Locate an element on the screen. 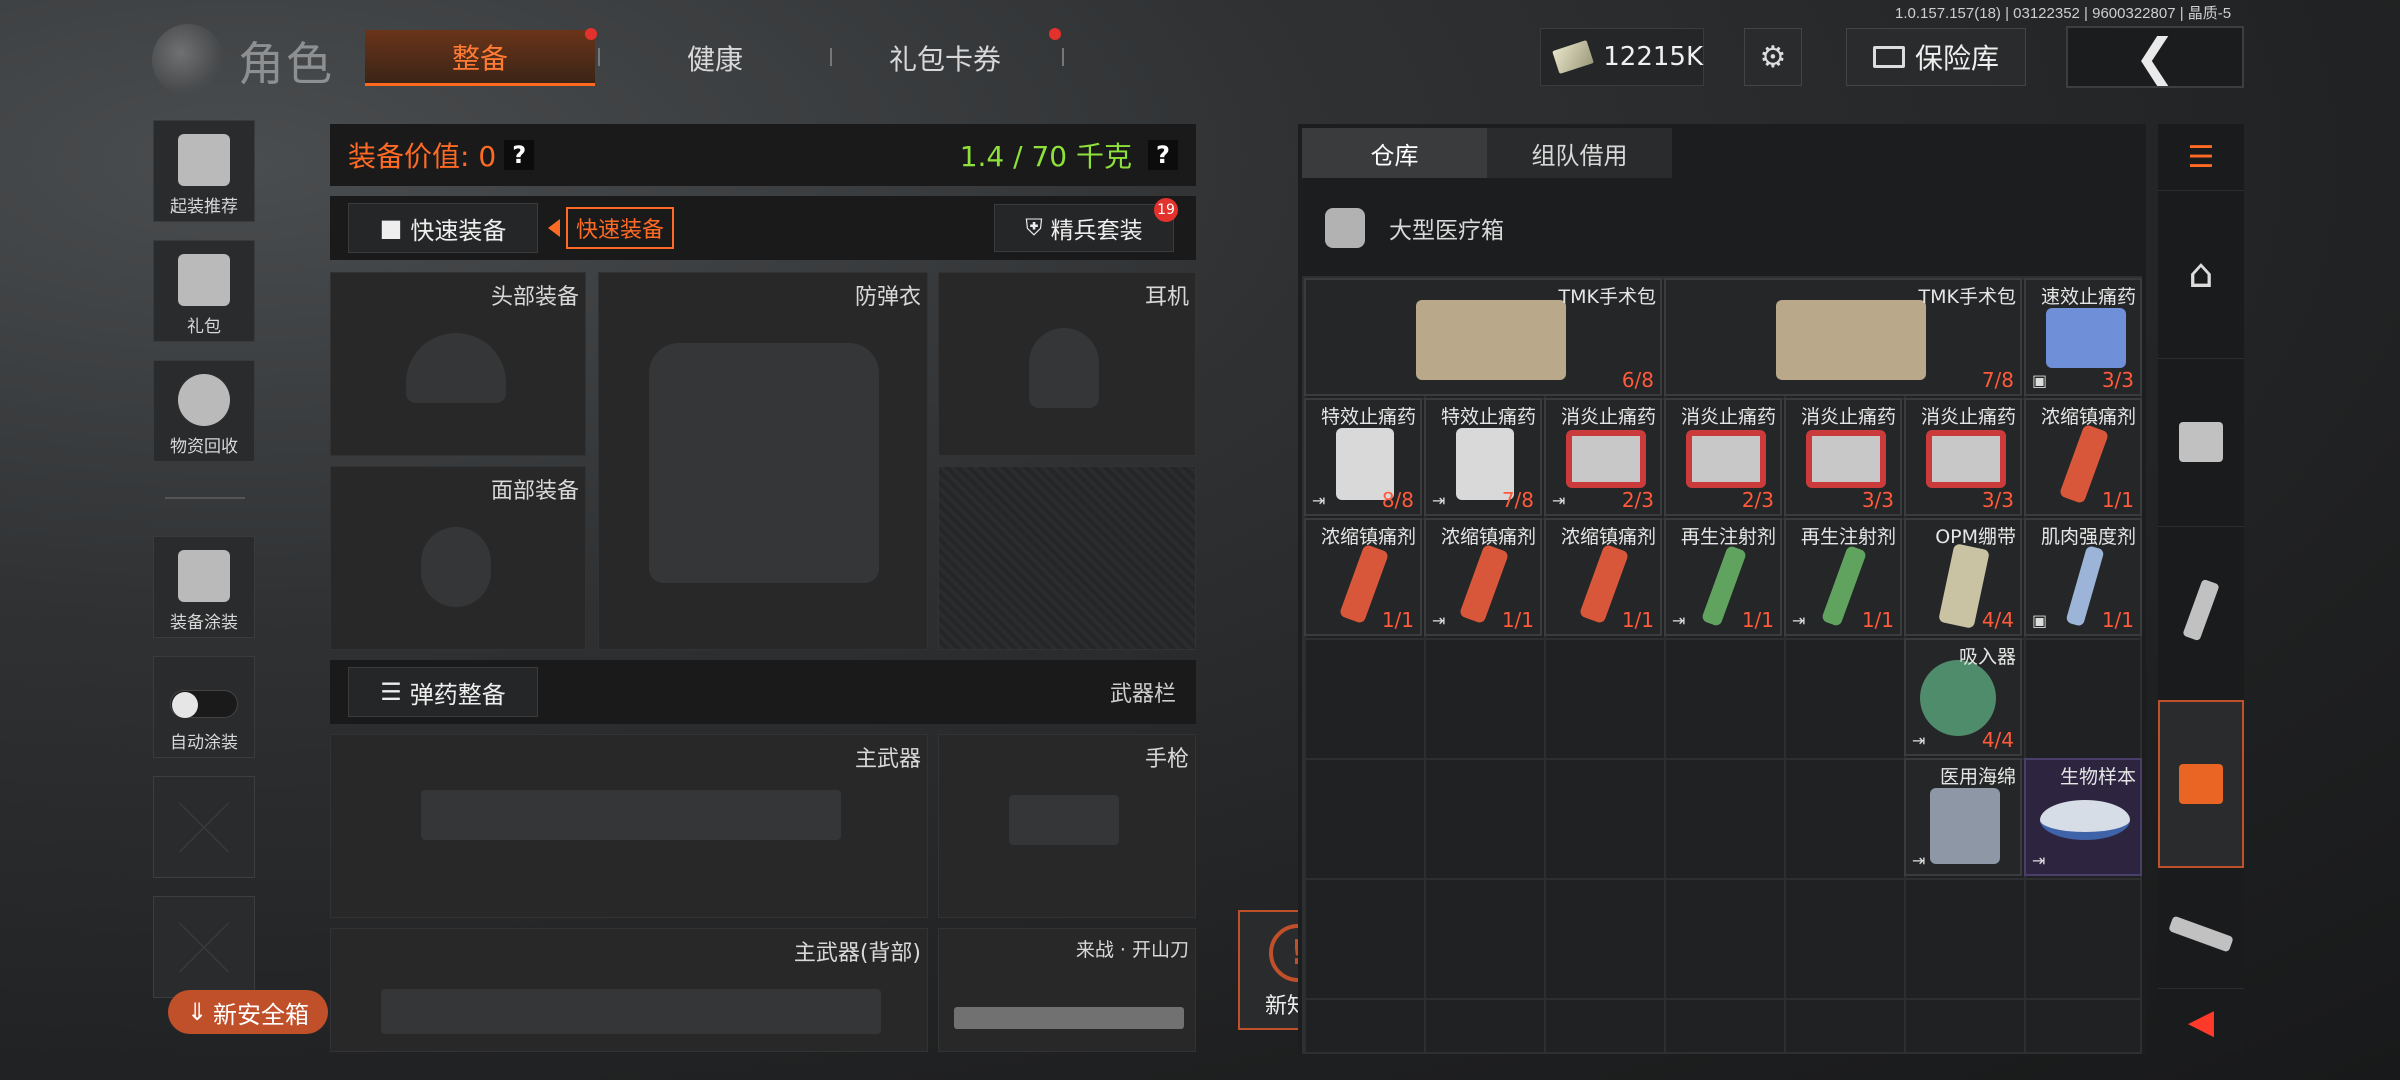 The width and height of the screenshot is (2400, 1080). currency-amount: 12215K is located at coordinates (1653, 57).